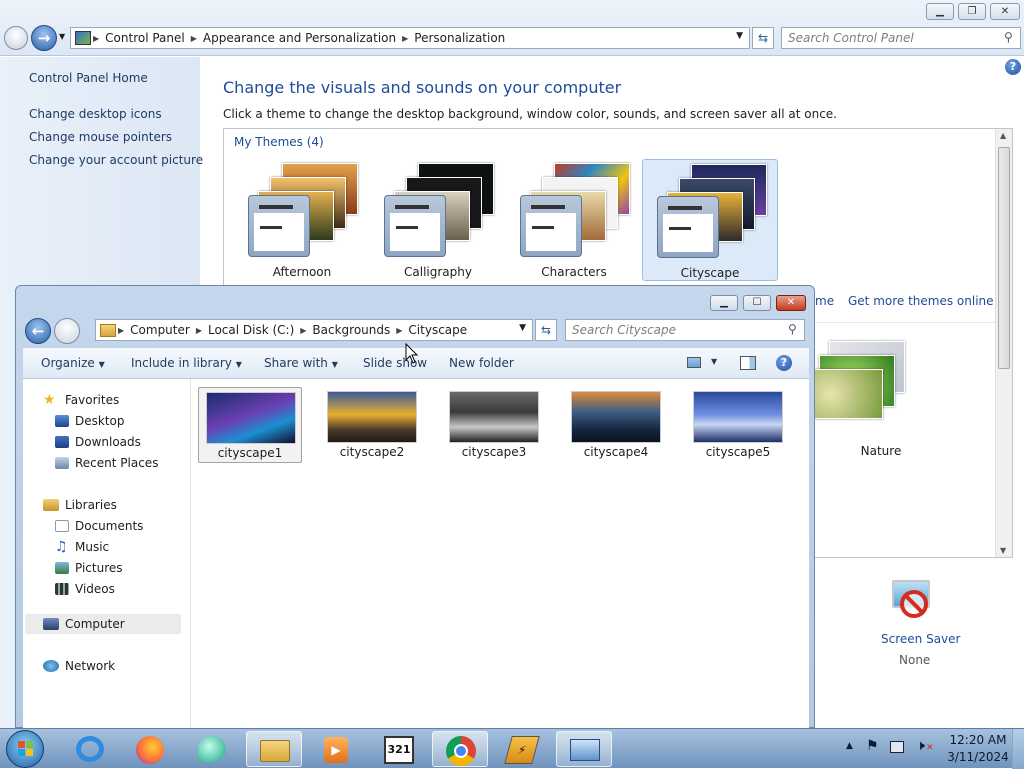  What do you see at coordinates (714, 361) in the screenshot?
I see `view-options-dropdown-icon: ▼` at bounding box center [714, 361].